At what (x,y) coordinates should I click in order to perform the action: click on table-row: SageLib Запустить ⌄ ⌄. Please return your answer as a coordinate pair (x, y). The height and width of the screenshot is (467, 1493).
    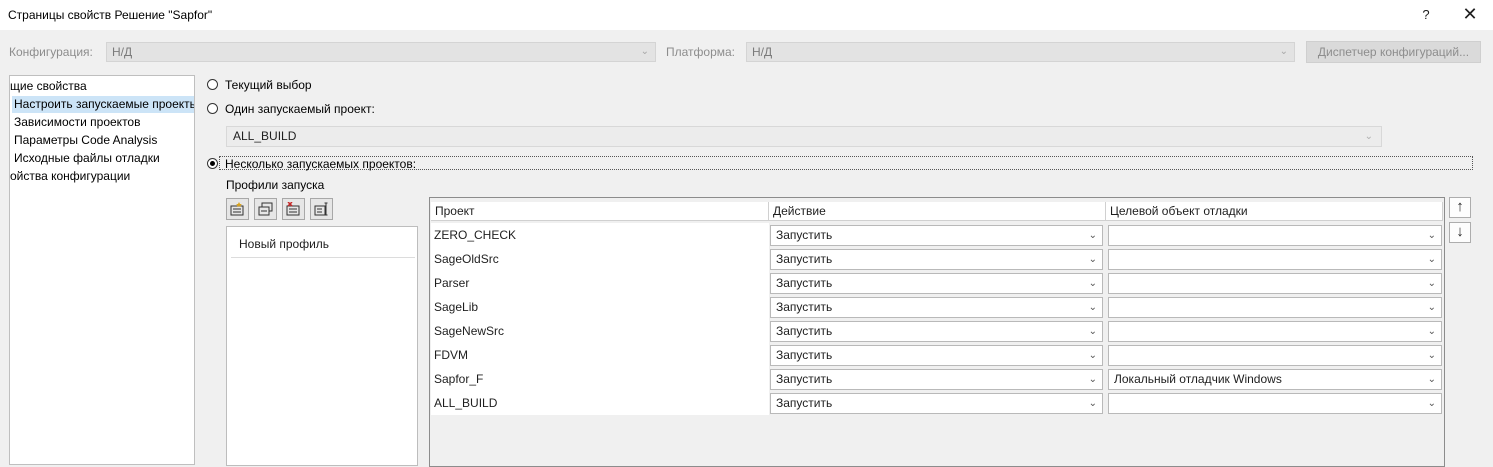
    Looking at the image, I should click on (937, 307).